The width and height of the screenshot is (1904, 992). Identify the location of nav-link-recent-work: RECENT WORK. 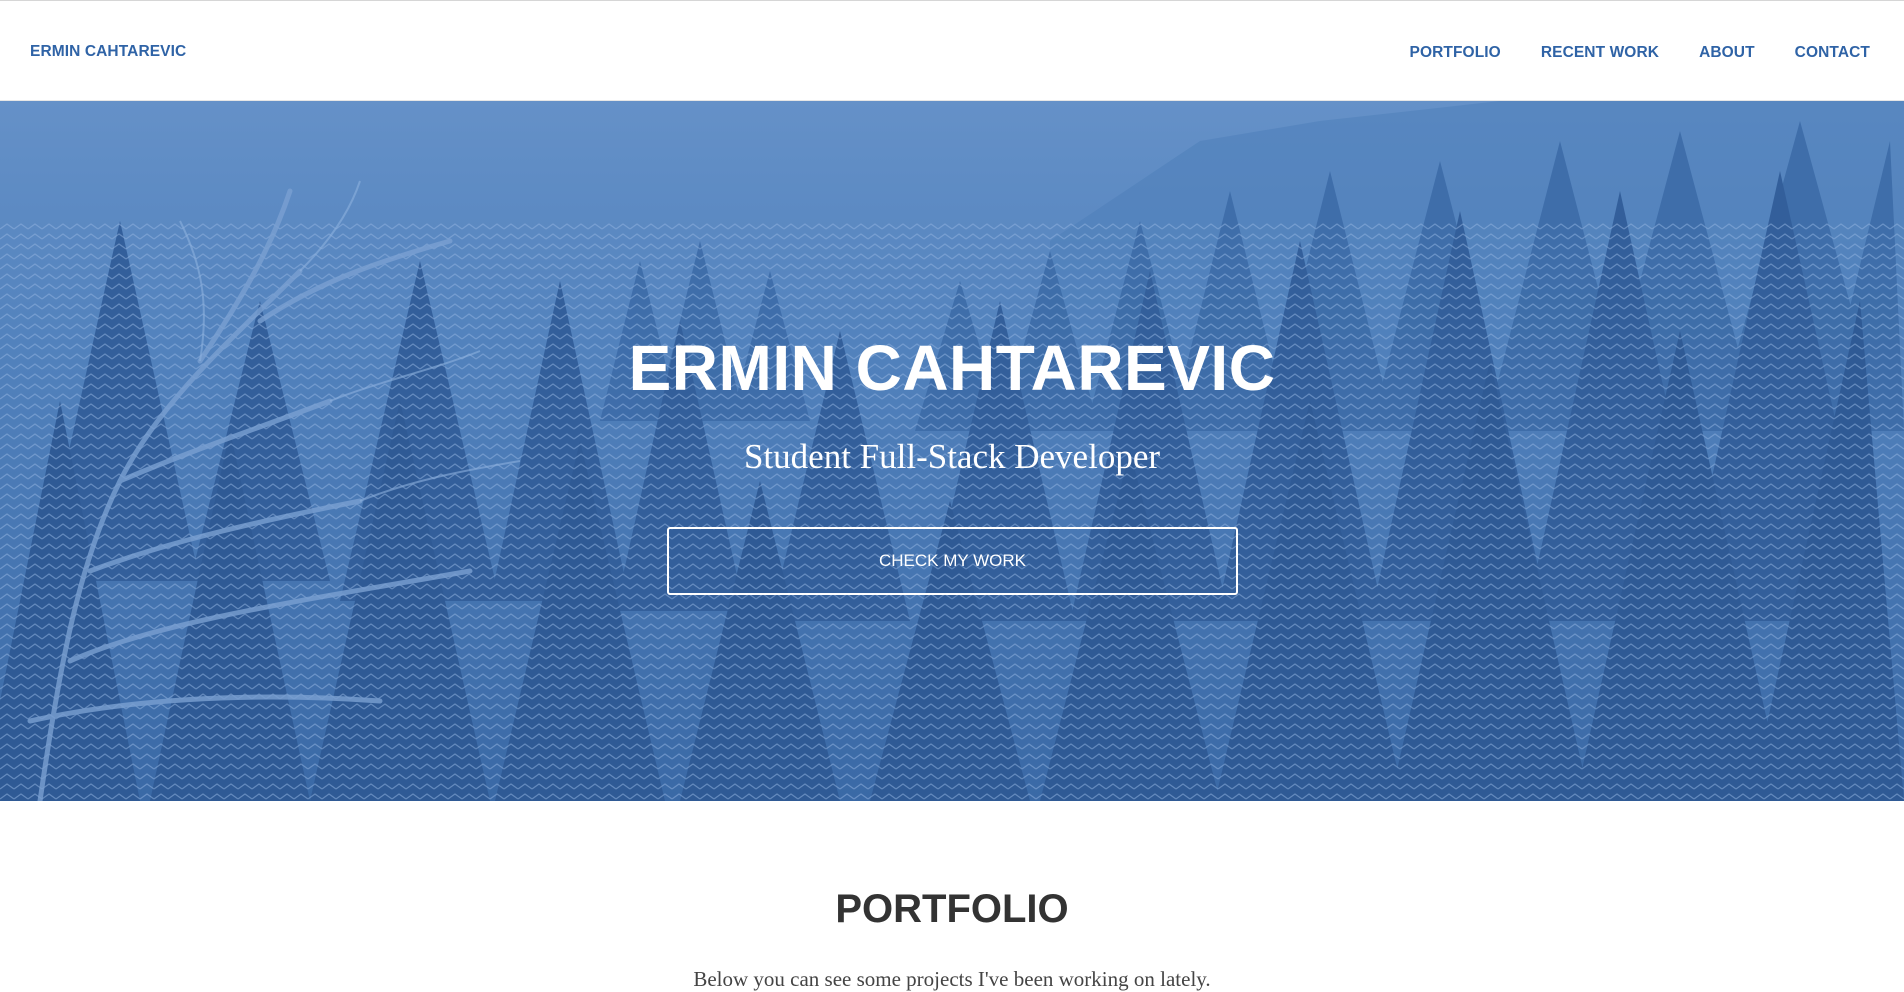
(1600, 53).